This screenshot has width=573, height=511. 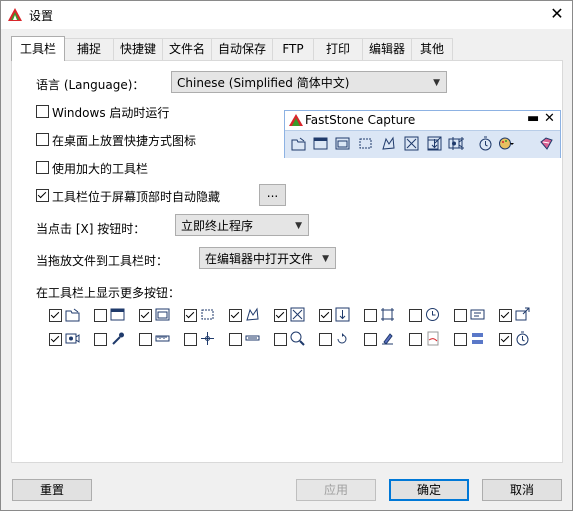 What do you see at coordinates (42, 195) in the screenshot?
I see `auto-hide-checkbox` at bounding box center [42, 195].